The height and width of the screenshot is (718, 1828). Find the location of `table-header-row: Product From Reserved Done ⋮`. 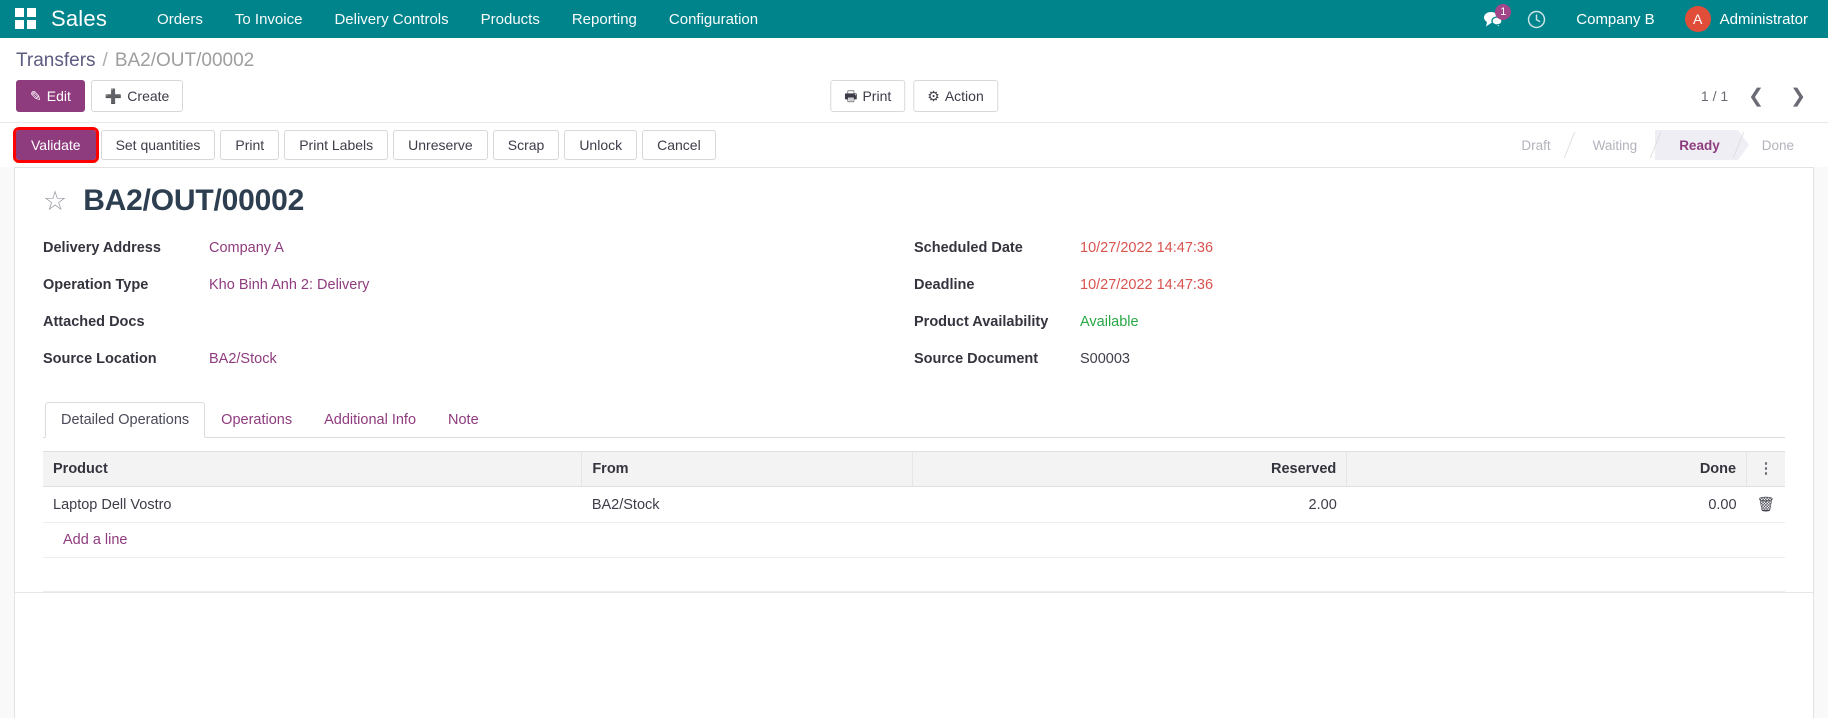

table-header-row: Product From Reserved Done ⋮ is located at coordinates (914, 469).